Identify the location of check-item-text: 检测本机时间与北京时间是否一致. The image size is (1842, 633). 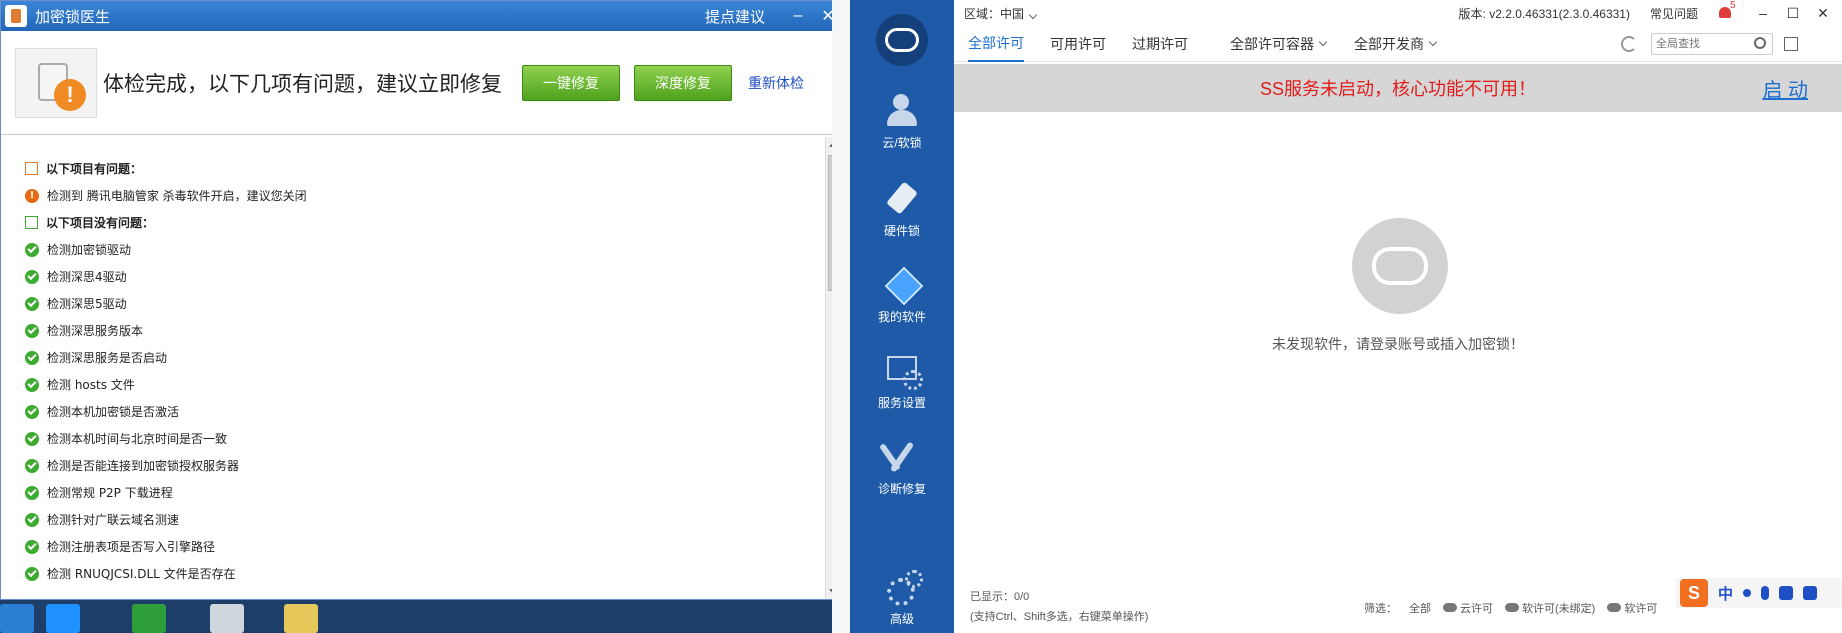
(137, 439).